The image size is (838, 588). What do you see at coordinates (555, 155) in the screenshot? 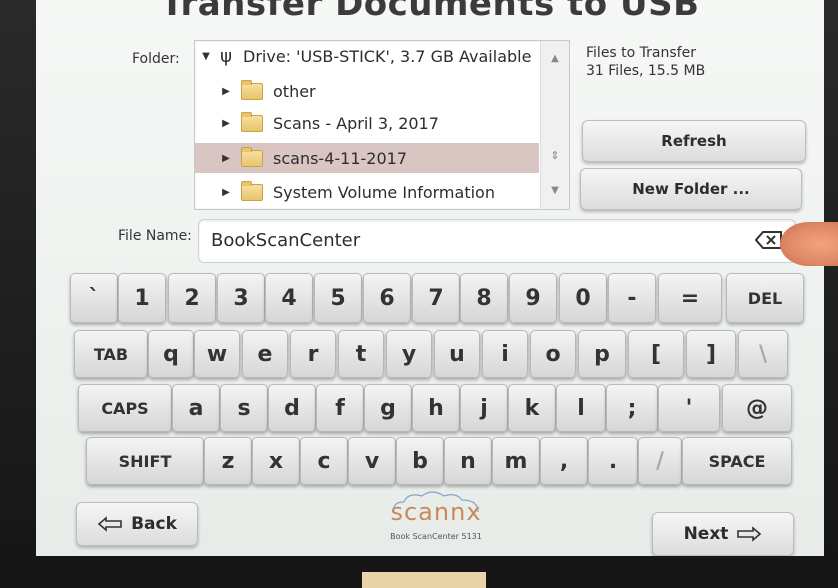
I see `scroll-thumb-icon: ⇕` at bounding box center [555, 155].